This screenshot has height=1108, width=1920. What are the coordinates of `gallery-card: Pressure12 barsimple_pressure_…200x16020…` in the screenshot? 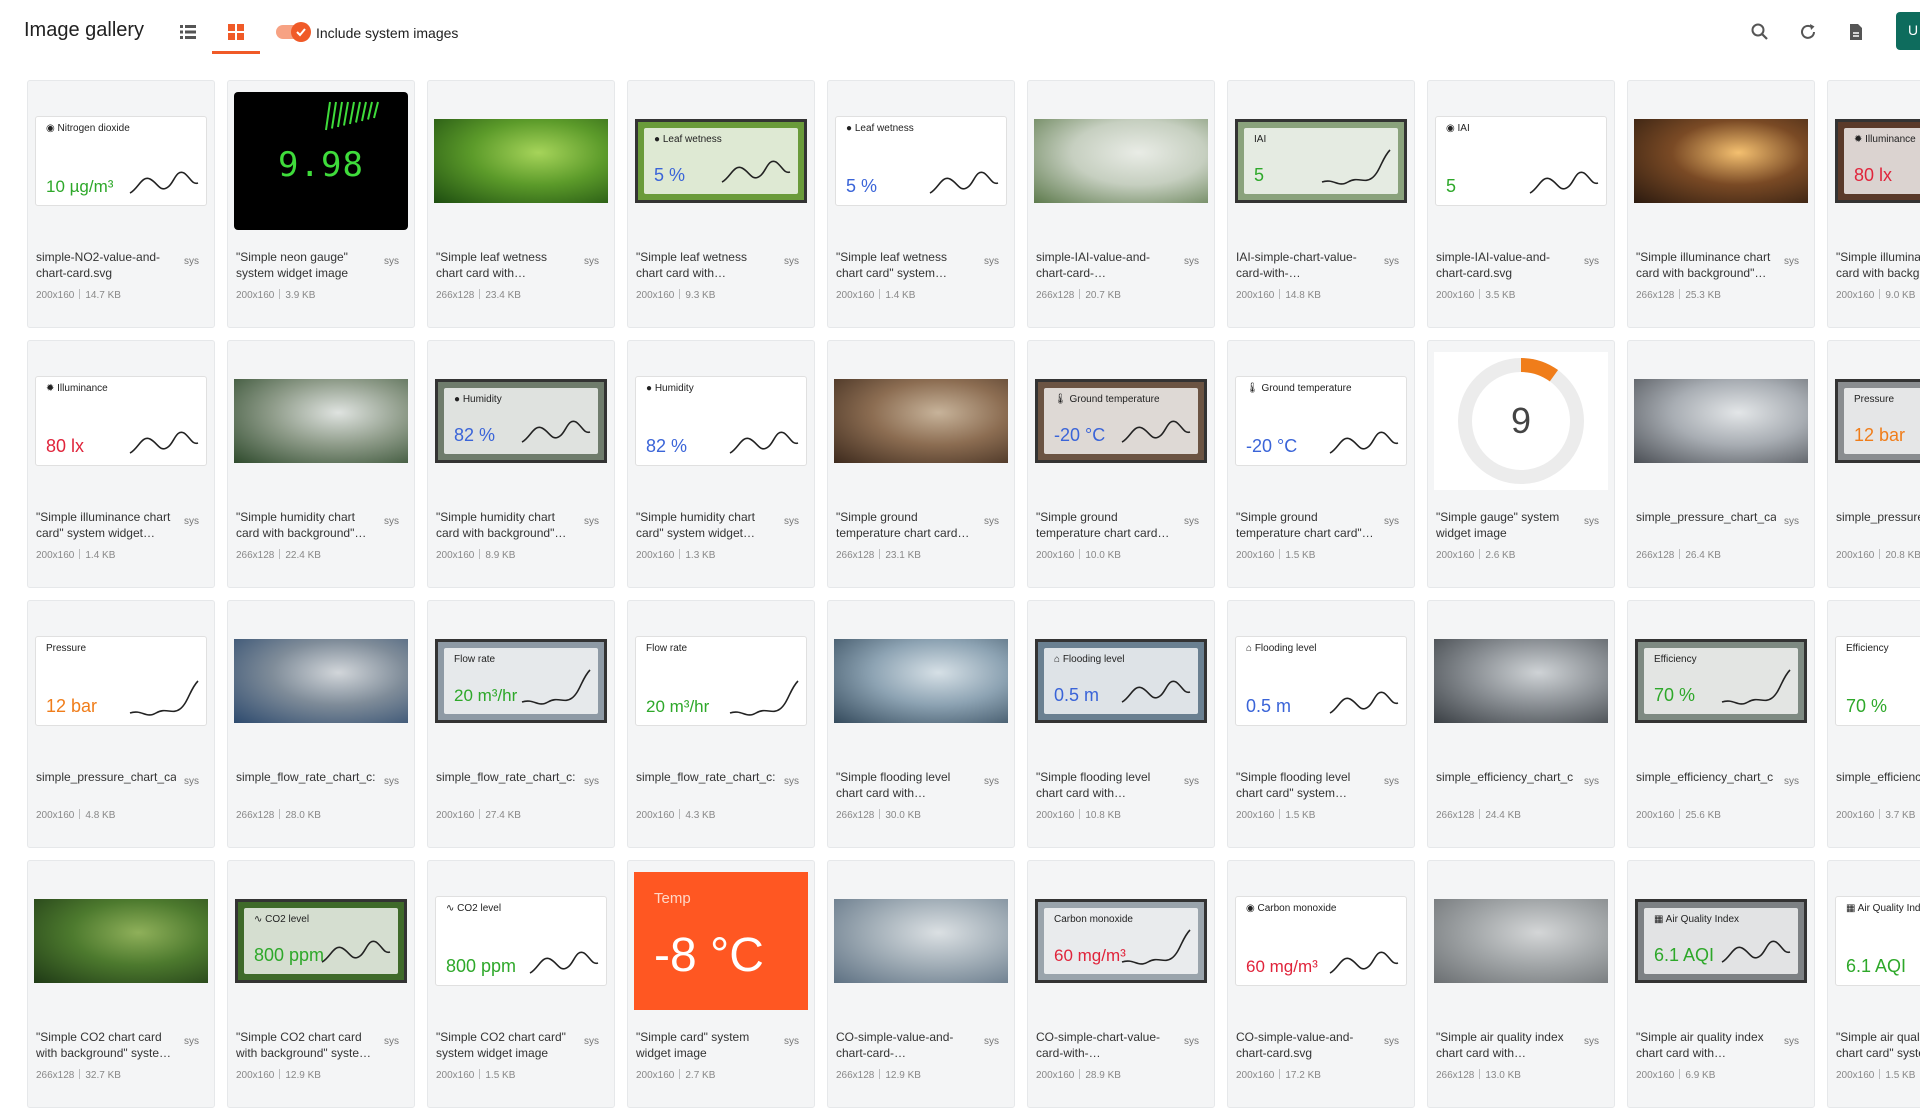 It's located at (1873, 464).